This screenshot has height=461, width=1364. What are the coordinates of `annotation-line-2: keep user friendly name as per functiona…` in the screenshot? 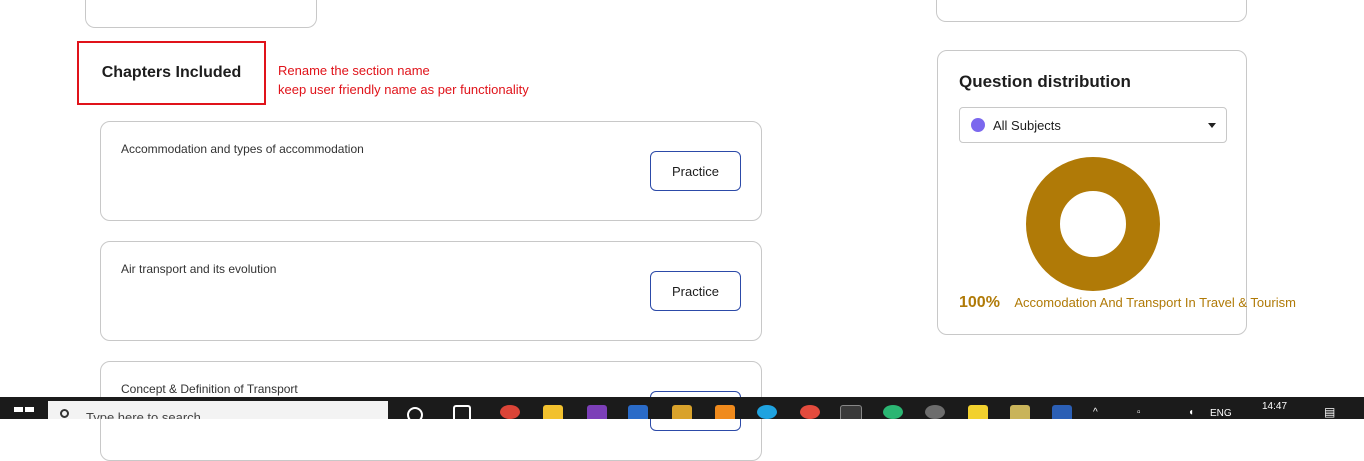 It's located at (403, 89).